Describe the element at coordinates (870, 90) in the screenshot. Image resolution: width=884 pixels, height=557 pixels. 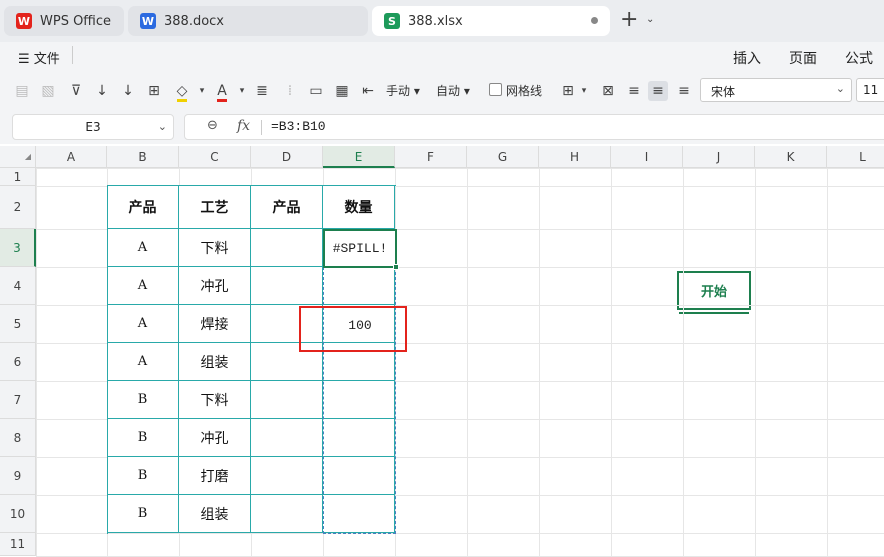
I see `font-size-select: 11` at that location.